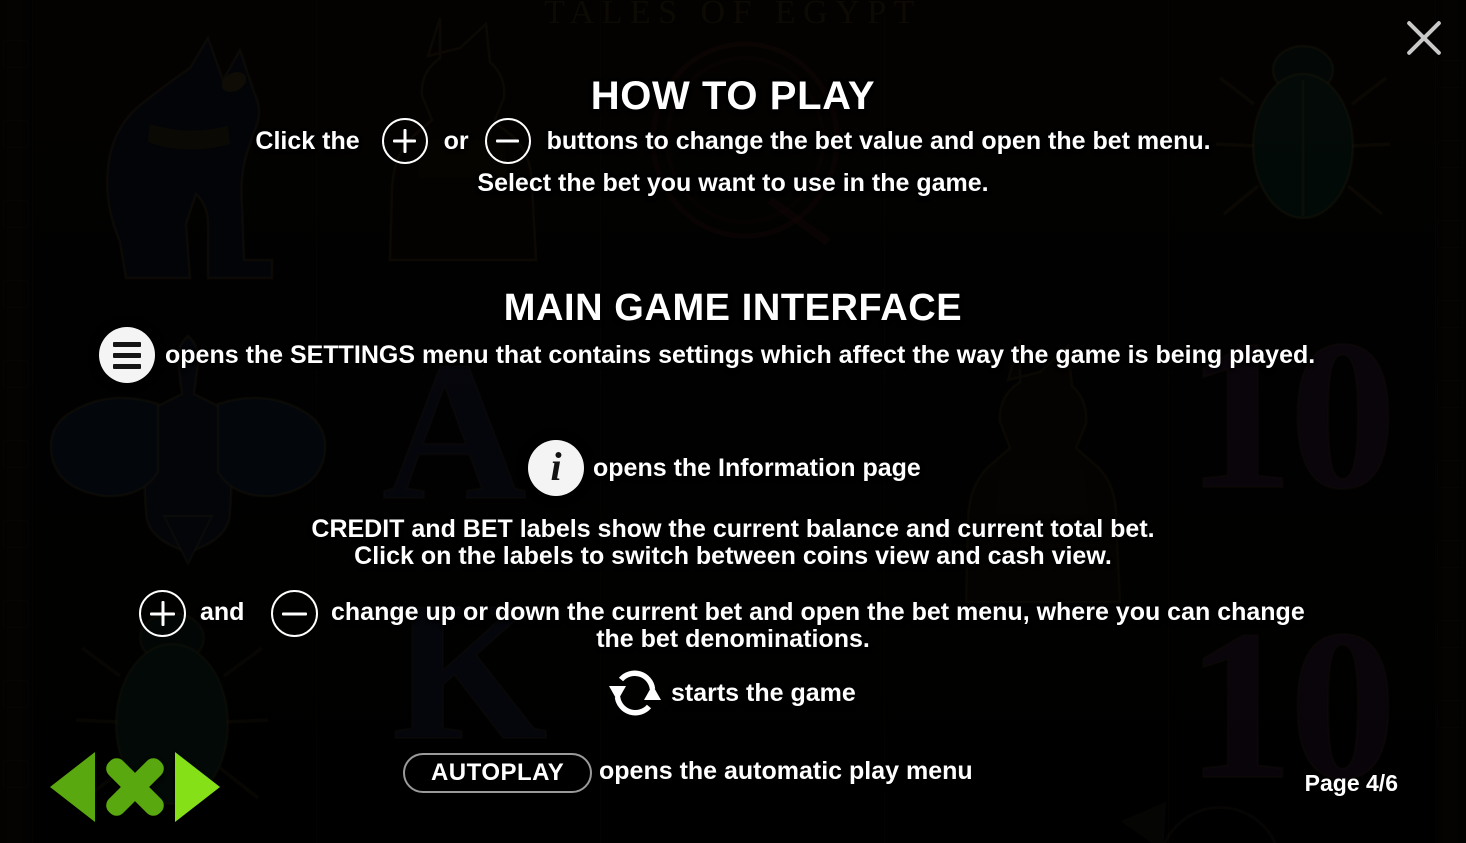 The height and width of the screenshot is (843, 1466). I want to click on help-navigation-bar, so click(135, 787).